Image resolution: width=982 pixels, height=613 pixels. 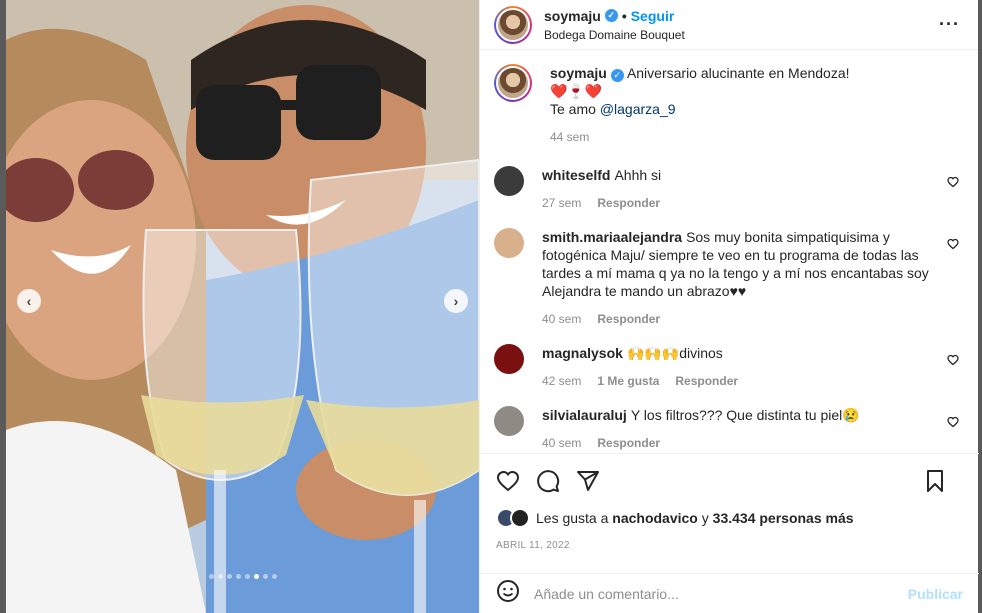 I want to click on author-avatar, so click(x=513, y=24).